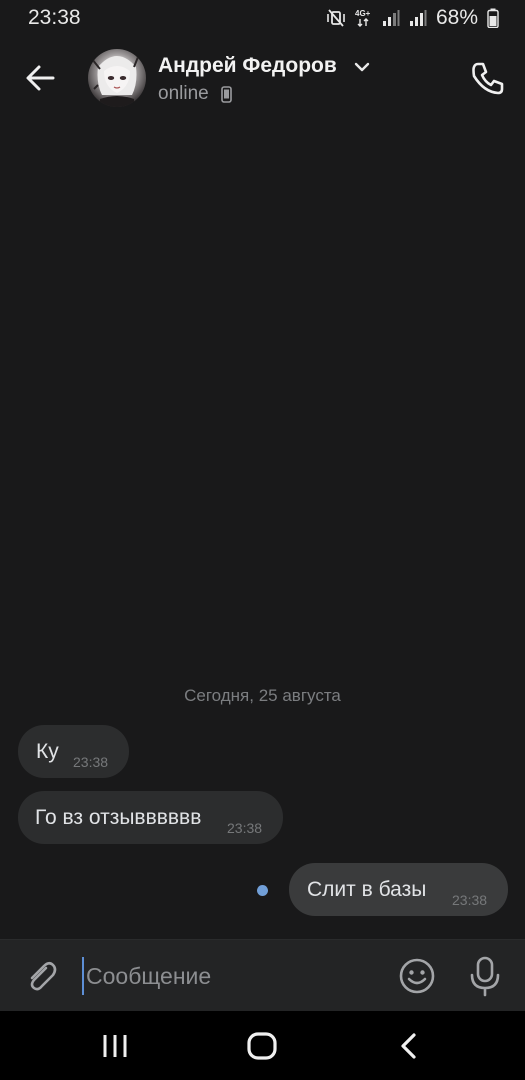  What do you see at coordinates (493, 18) in the screenshot?
I see `battery-icon` at bounding box center [493, 18].